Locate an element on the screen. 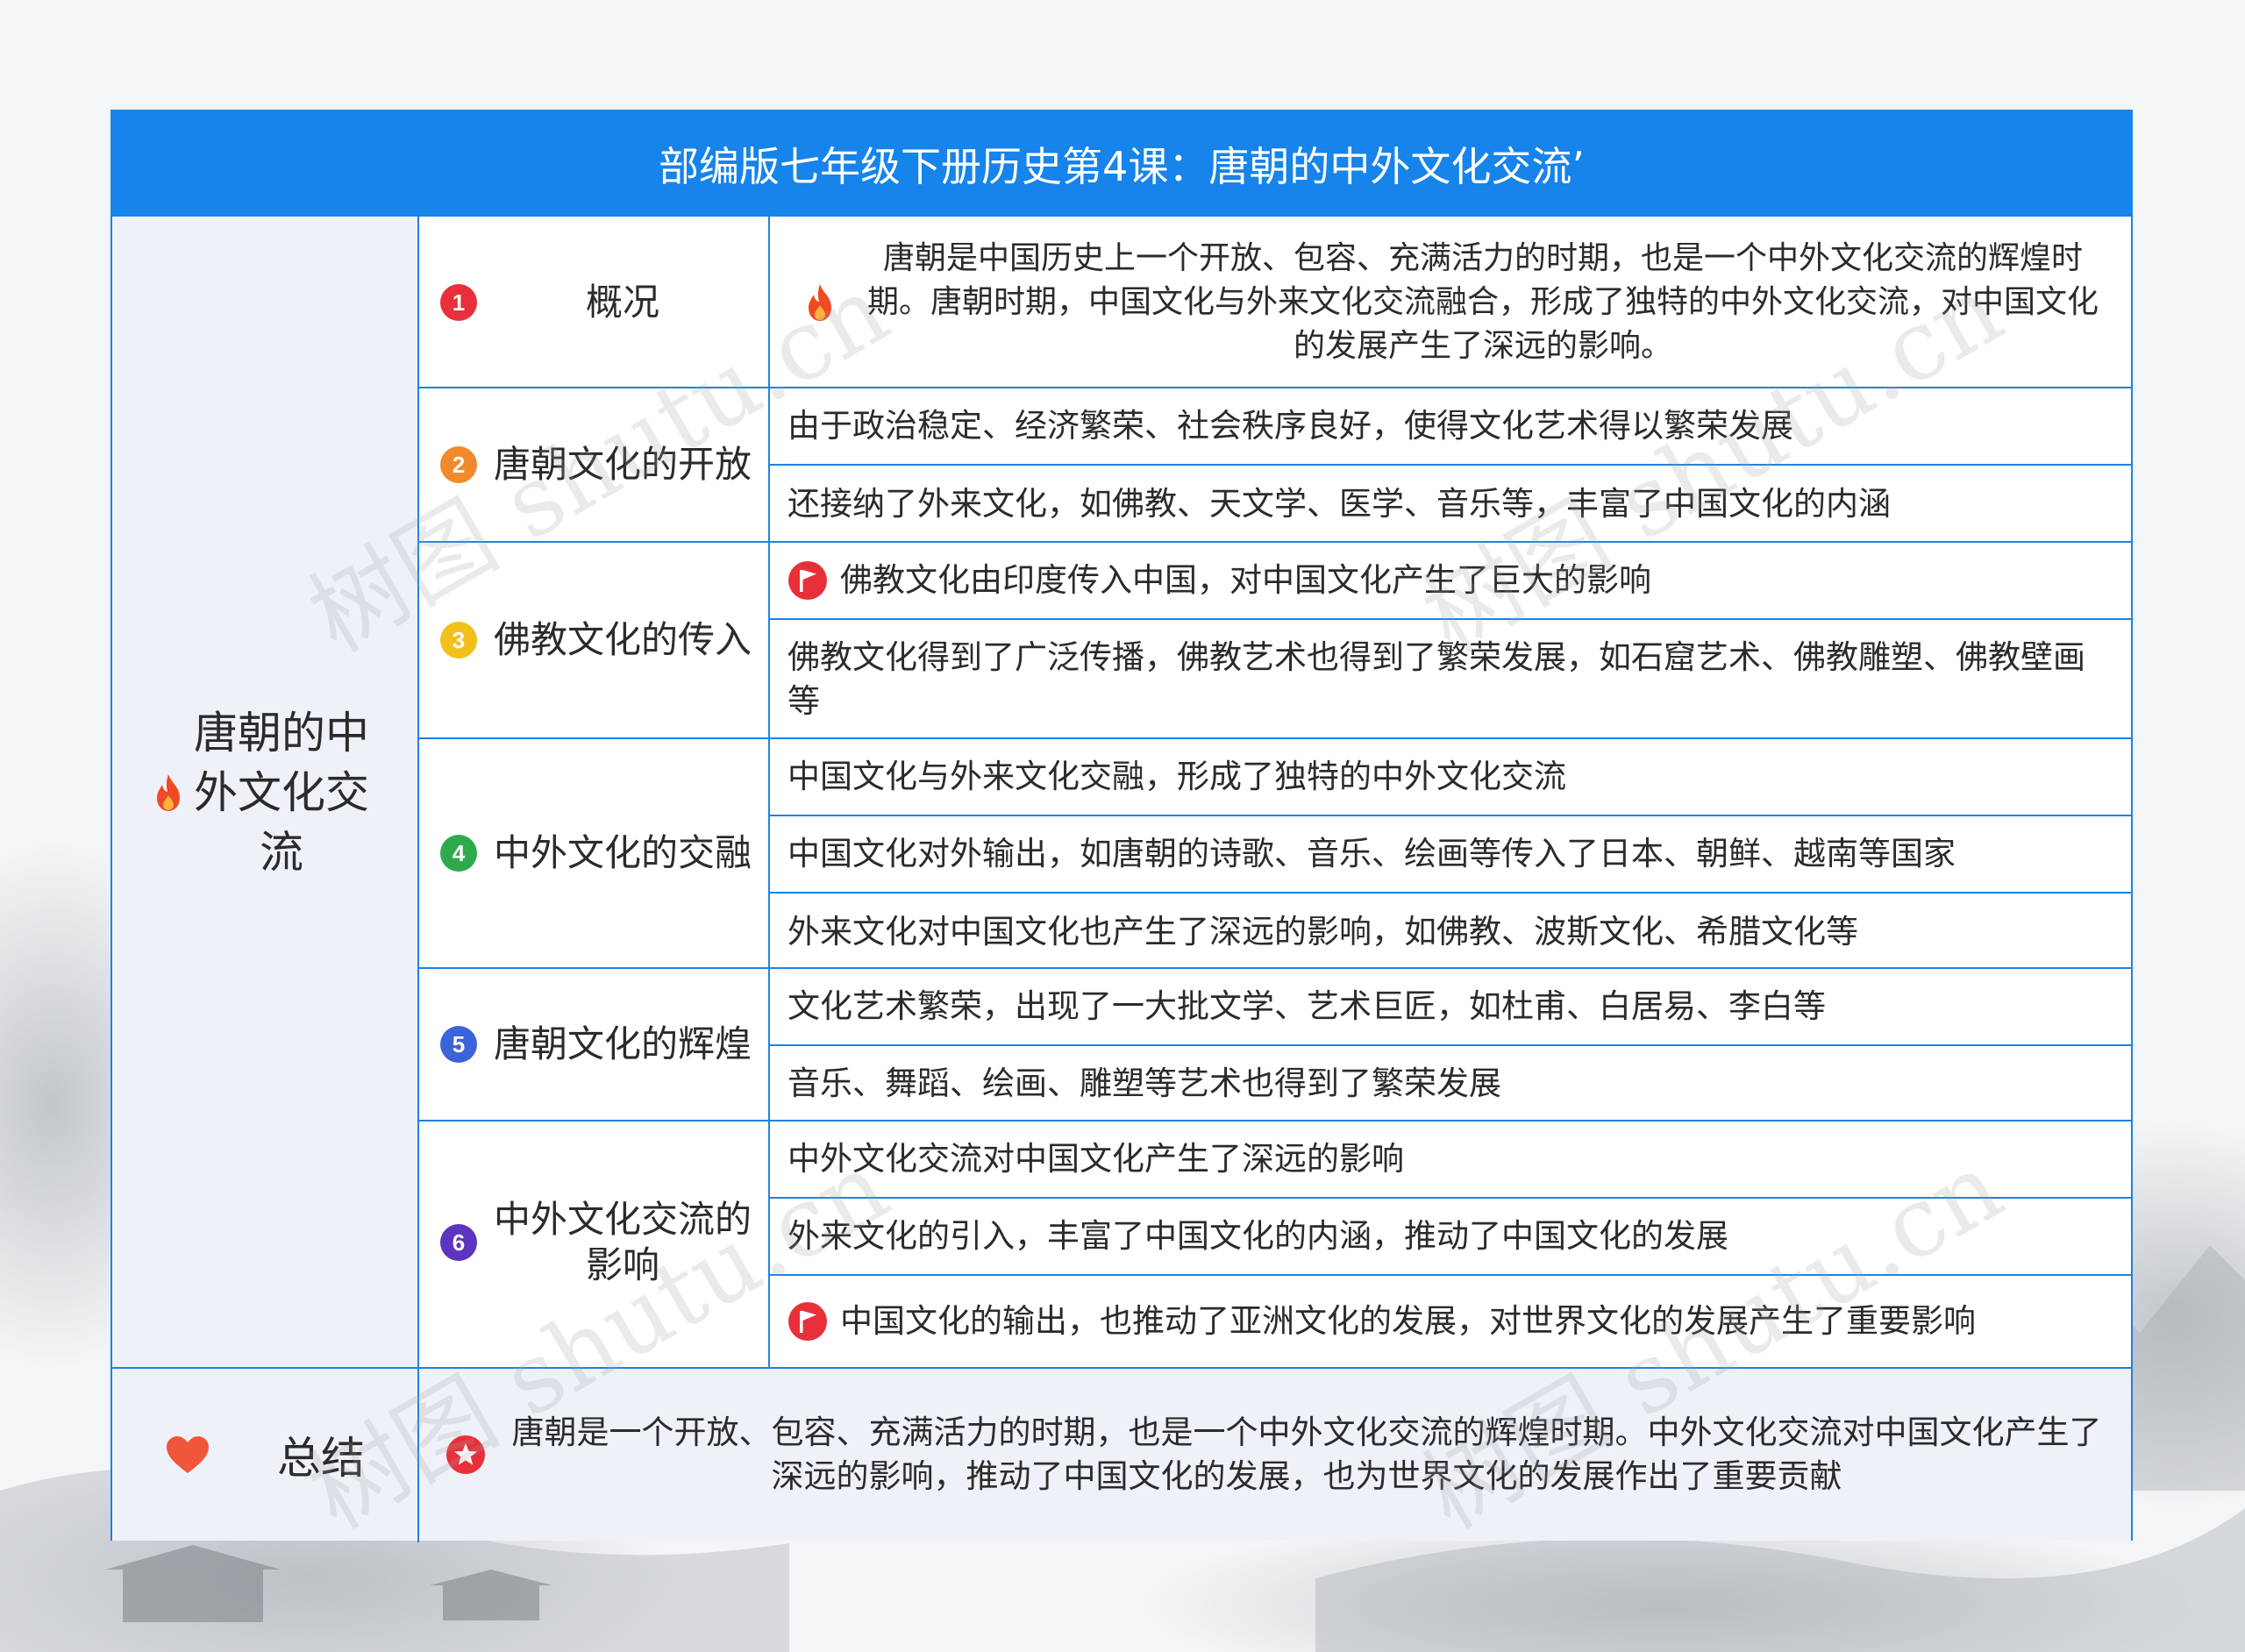 The width and height of the screenshot is (2245, 1652). root-topic-cell: 唐朝的中外文化交流 is located at coordinates (264, 792).